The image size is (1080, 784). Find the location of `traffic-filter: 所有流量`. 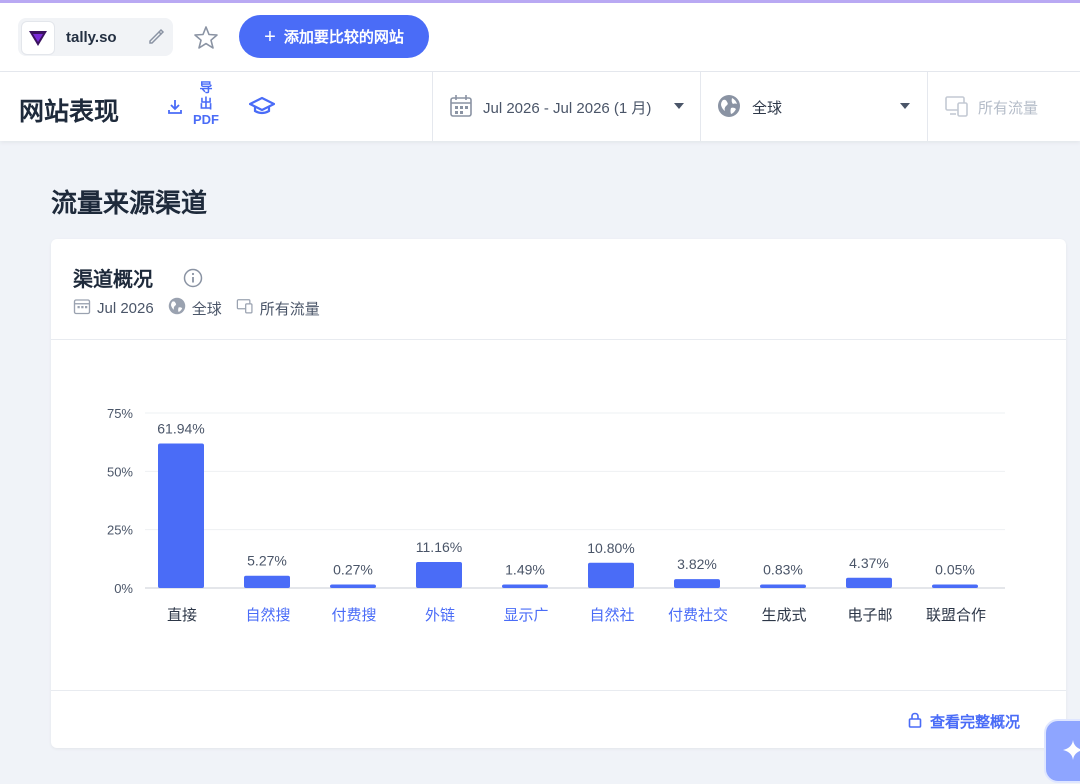

traffic-filter: 所有流量 is located at coordinates (1004, 106).